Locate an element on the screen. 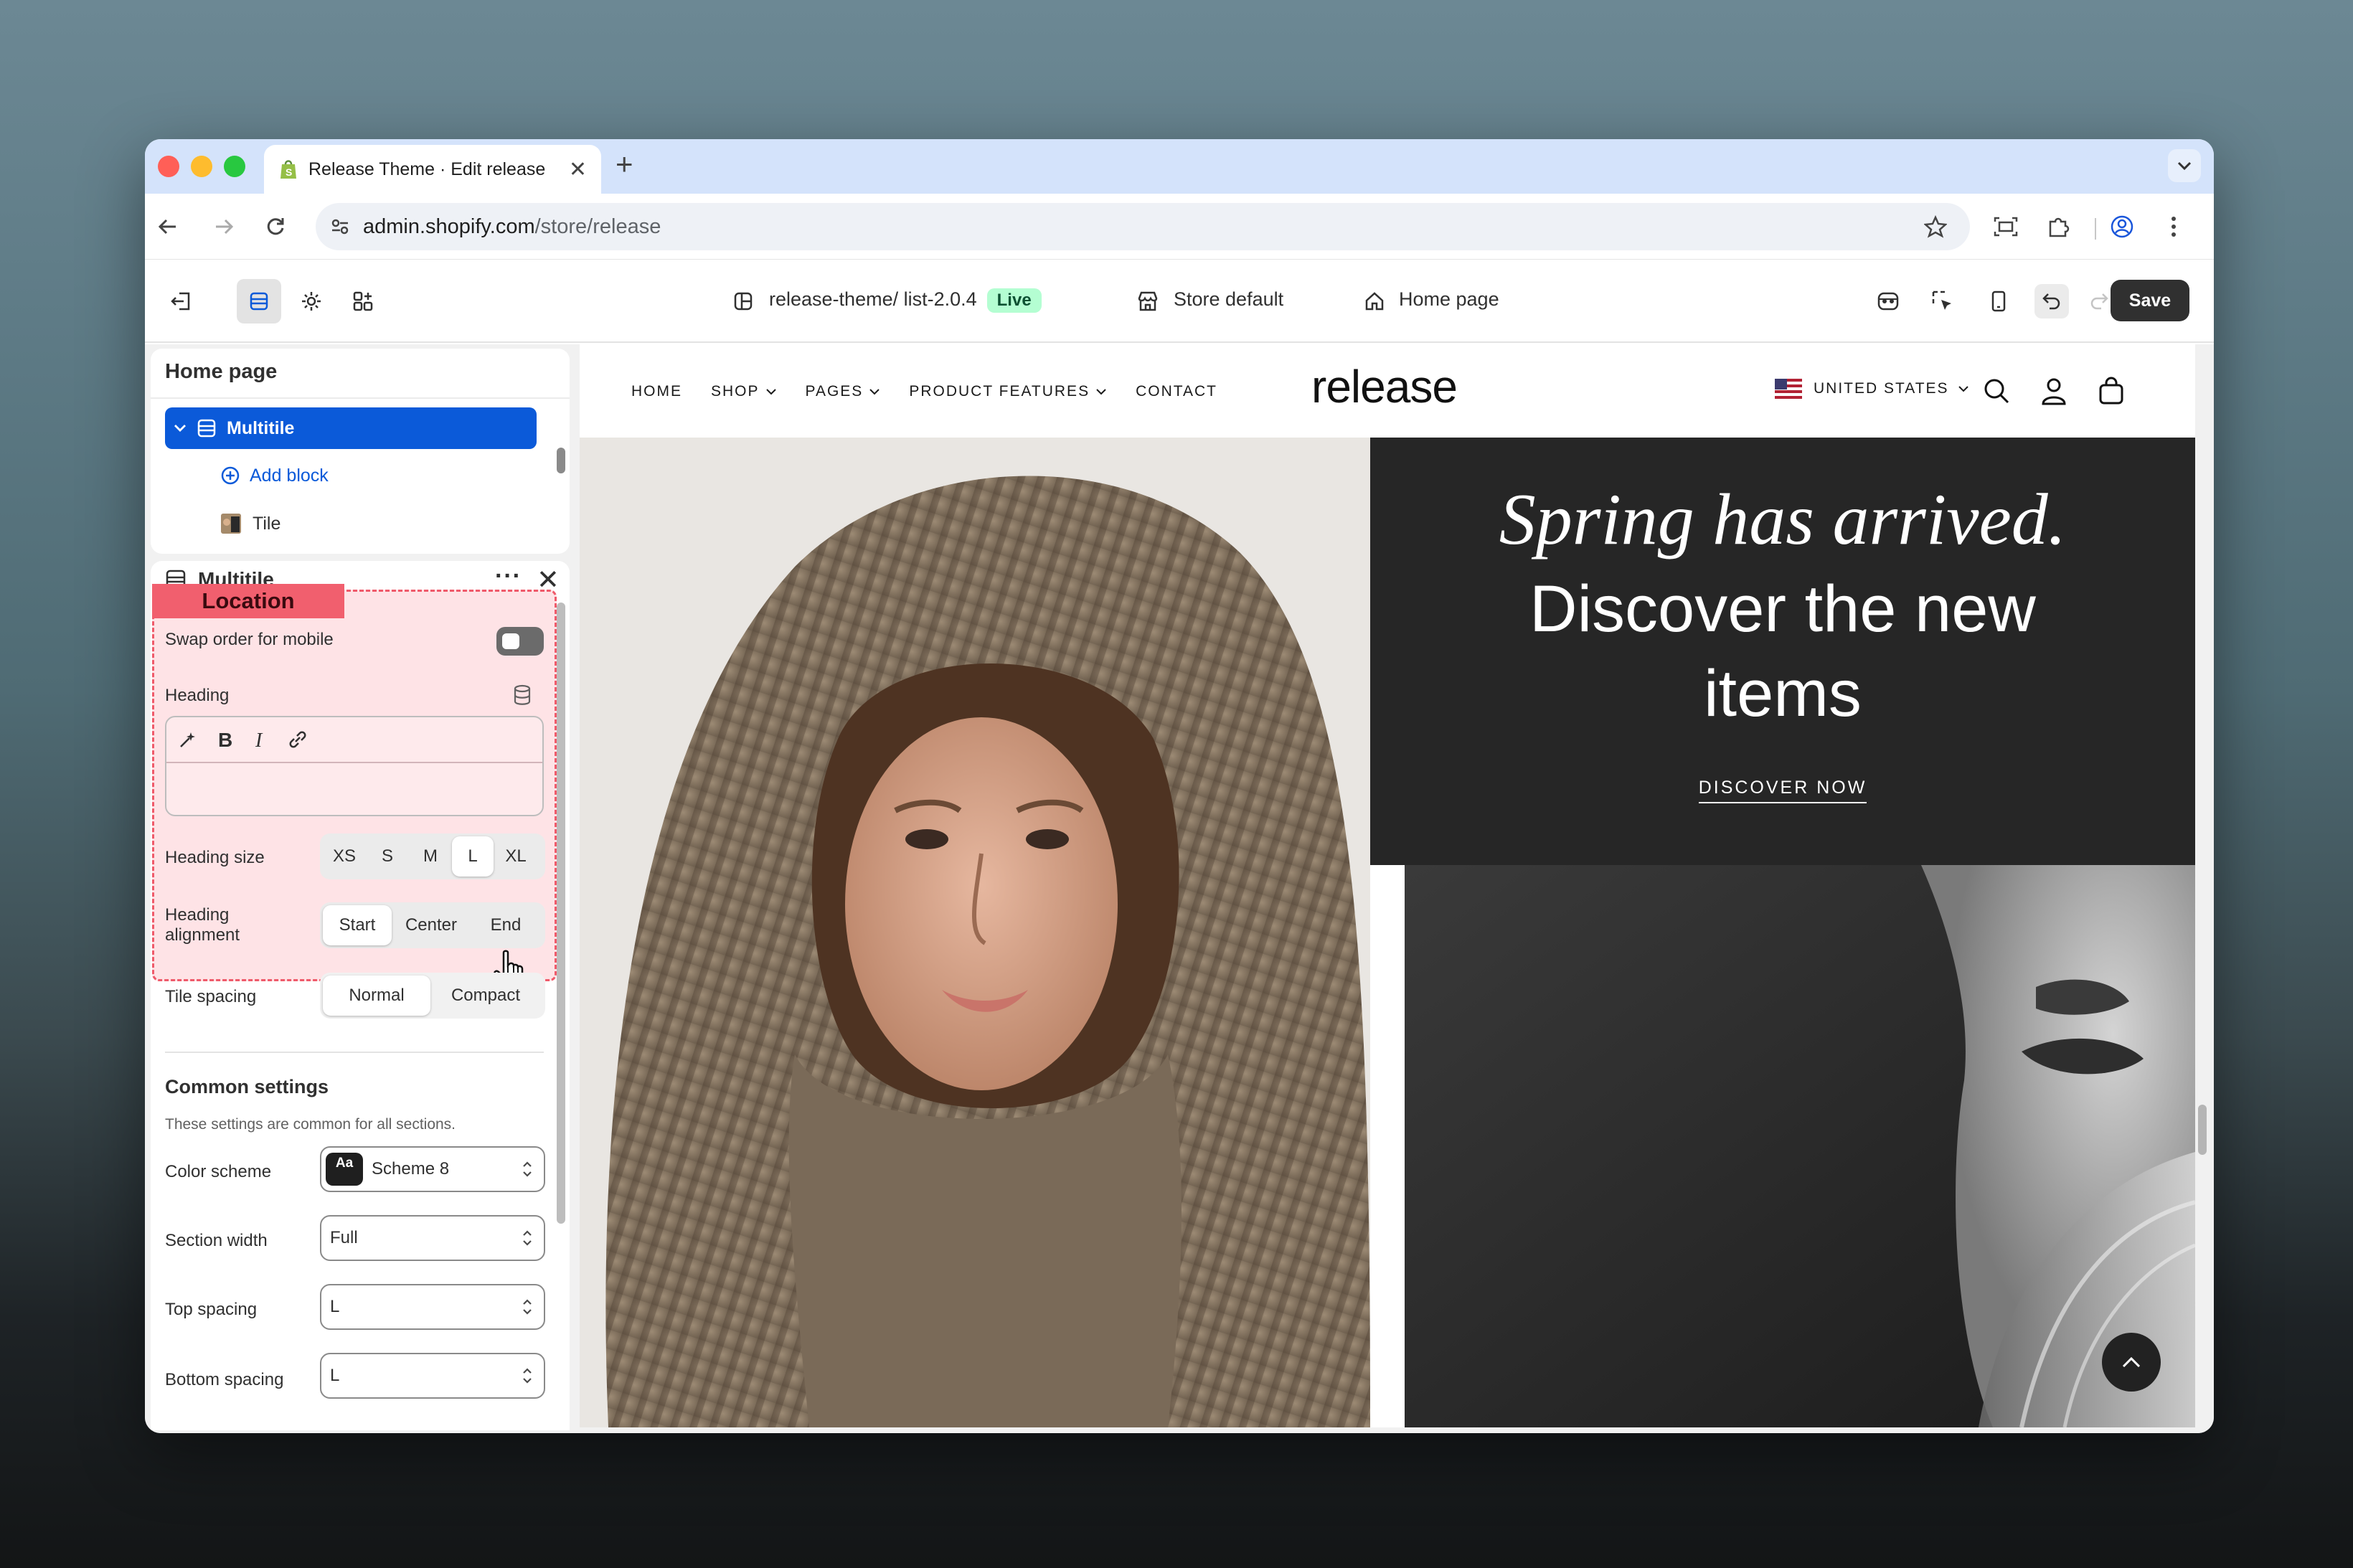 This screenshot has height=1568, width=2353. discover-now-link: DISCOVER NOW is located at coordinates (1782, 791).